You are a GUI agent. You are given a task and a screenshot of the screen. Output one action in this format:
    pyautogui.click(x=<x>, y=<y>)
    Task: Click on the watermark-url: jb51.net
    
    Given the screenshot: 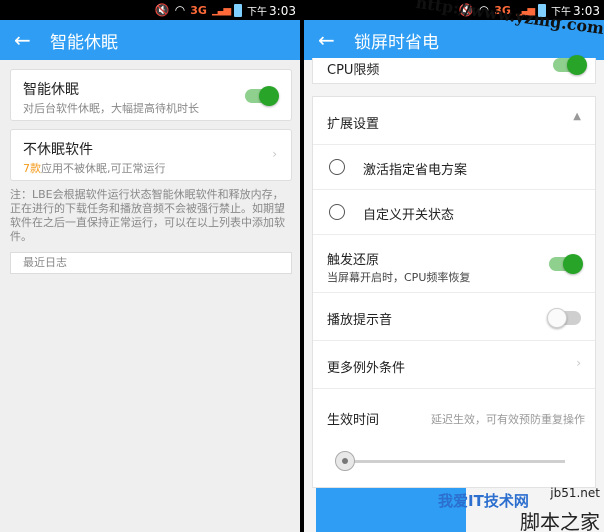 What is the action you would take?
    pyautogui.click(x=575, y=493)
    